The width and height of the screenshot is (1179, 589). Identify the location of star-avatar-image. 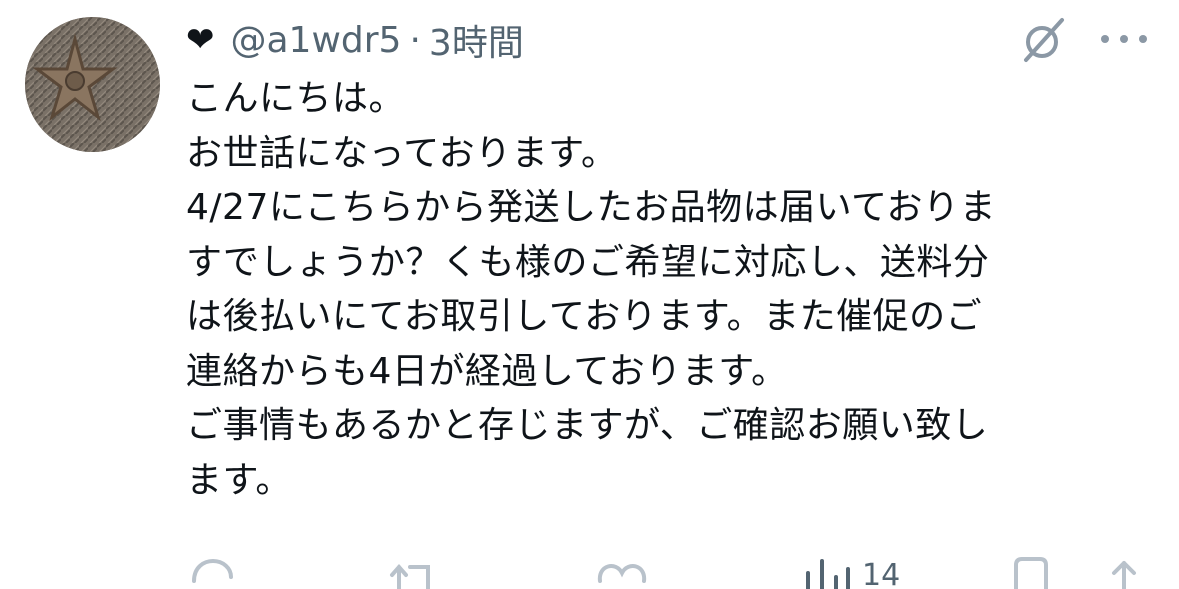
(92, 84).